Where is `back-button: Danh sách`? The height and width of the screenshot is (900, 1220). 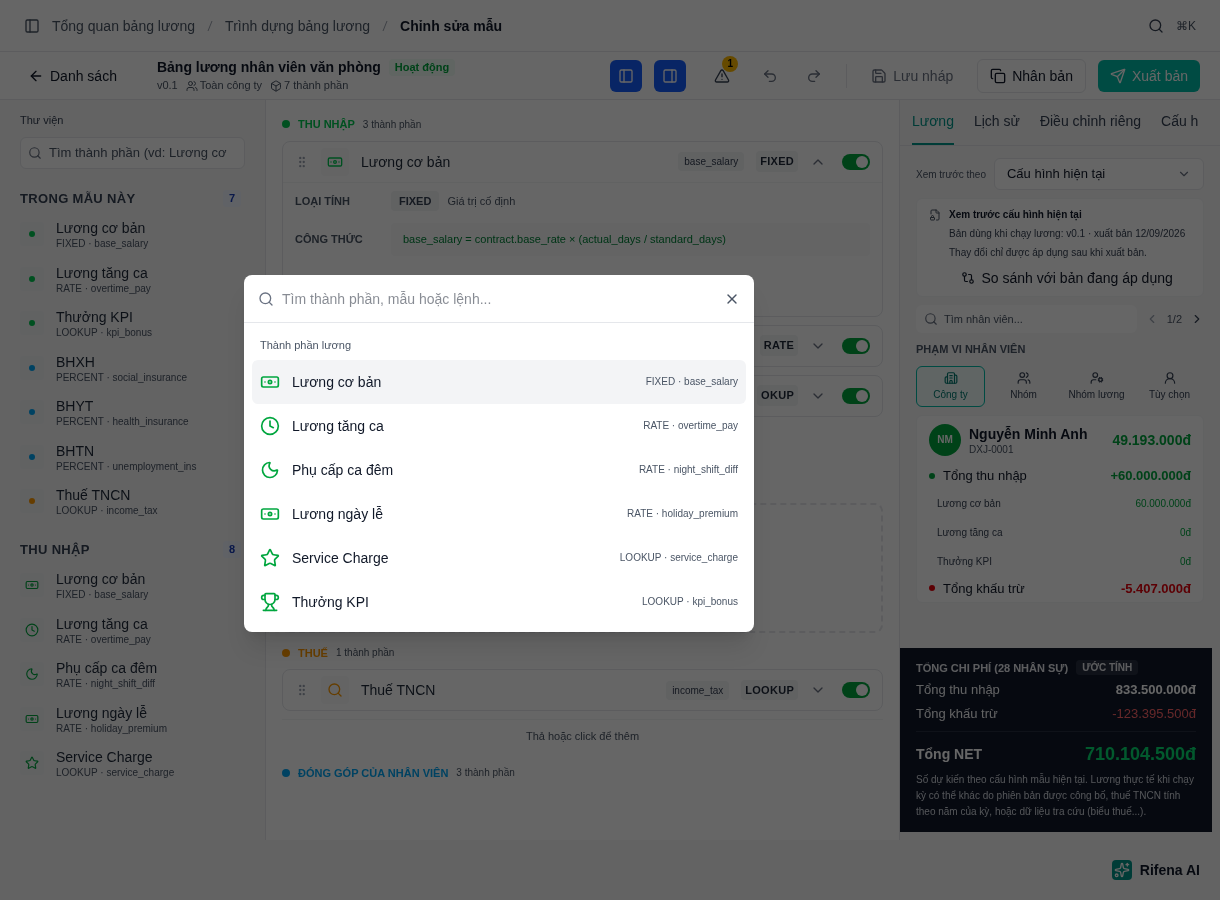 back-button: Danh sách is located at coordinates (72, 75).